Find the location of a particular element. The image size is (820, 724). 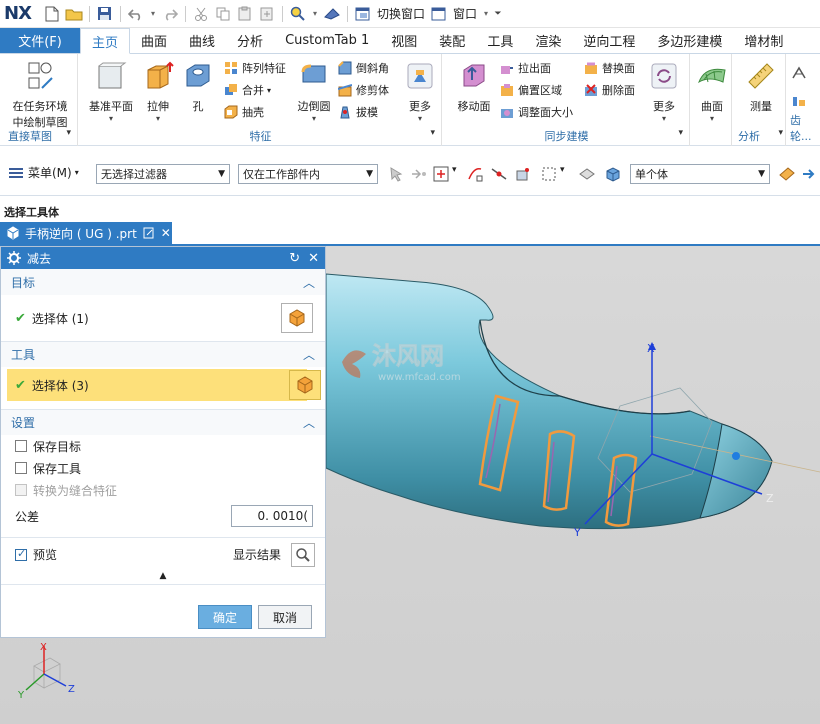

section-settings-header: 设置 ︿ is located at coordinates (163, 422).